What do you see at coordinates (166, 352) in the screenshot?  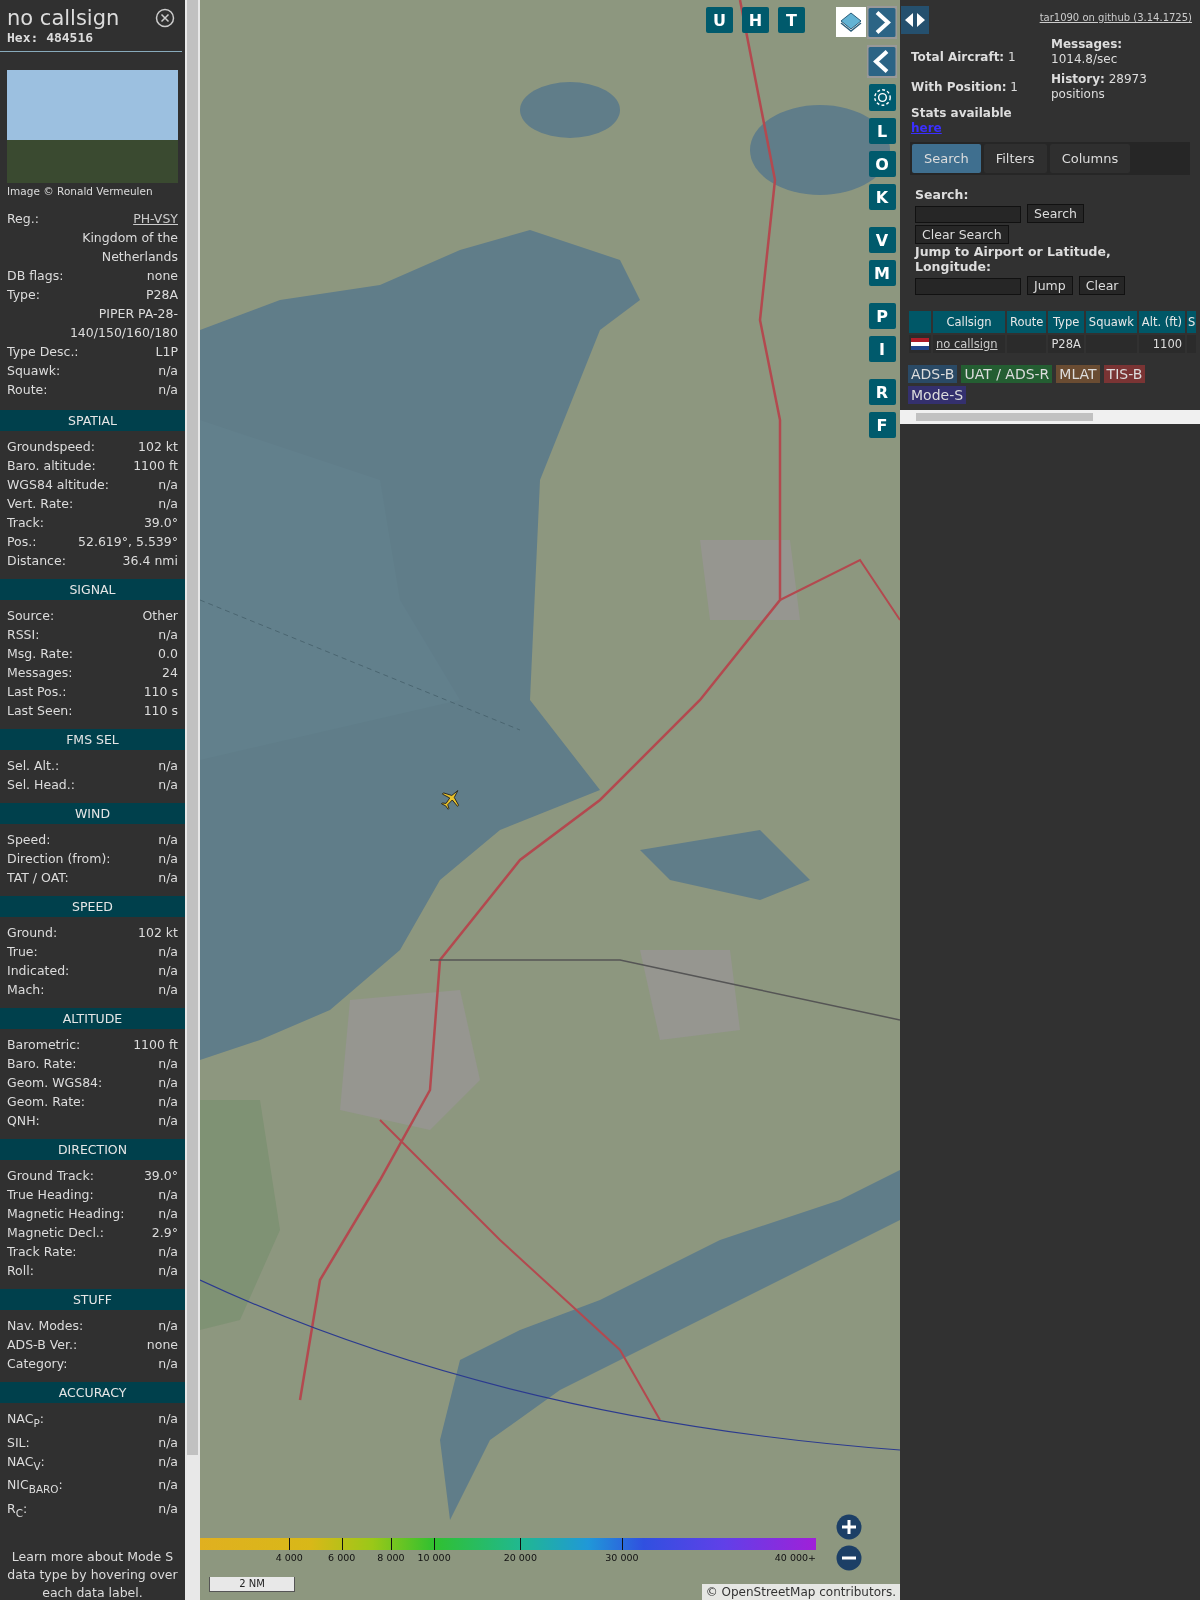 I see `field-value: L1P` at bounding box center [166, 352].